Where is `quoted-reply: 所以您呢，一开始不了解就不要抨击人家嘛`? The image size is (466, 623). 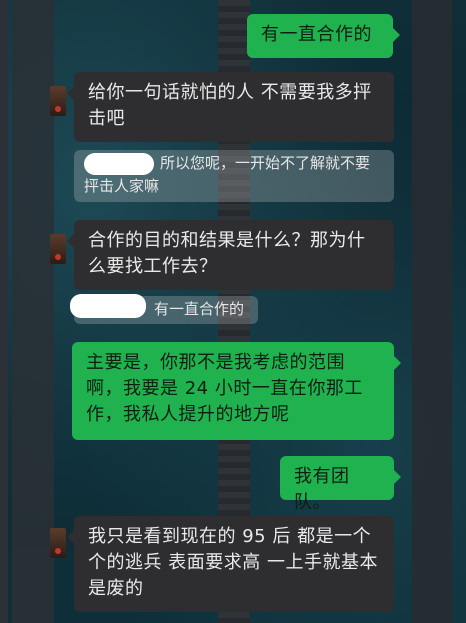 quoted-reply: 所以您呢，一开始不了解就不要抨击人家嘛 is located at coordinates (234, 176).